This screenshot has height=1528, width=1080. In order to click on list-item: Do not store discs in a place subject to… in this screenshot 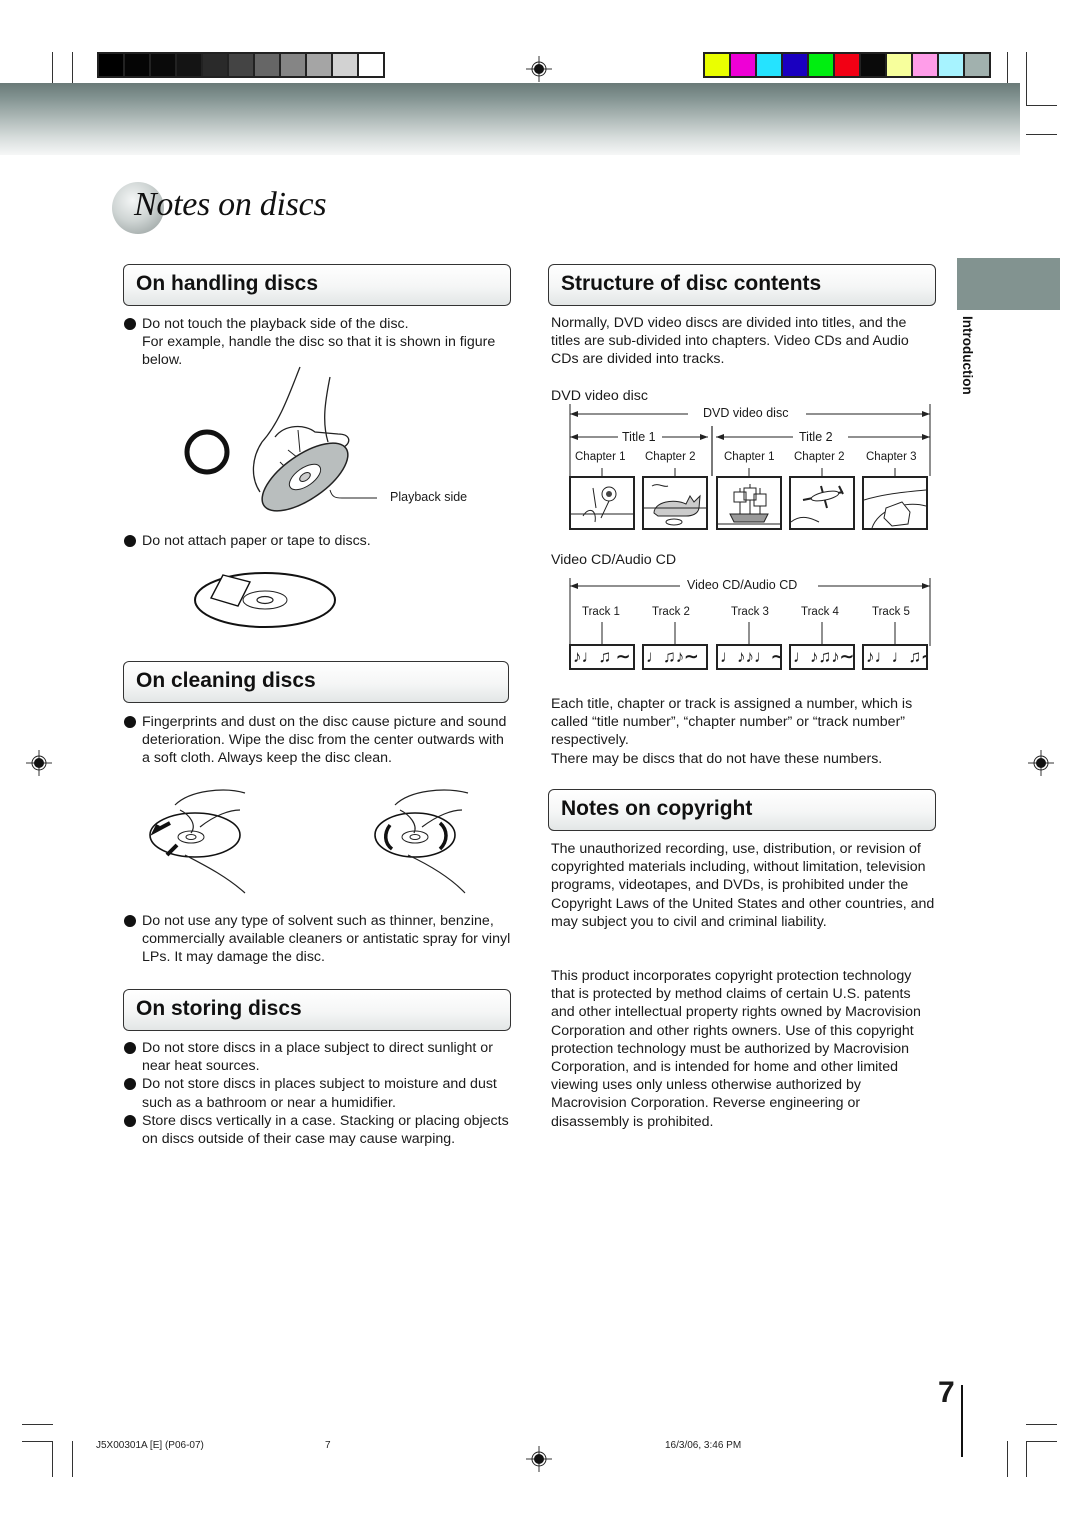, I will do `click(319, 1057)`.